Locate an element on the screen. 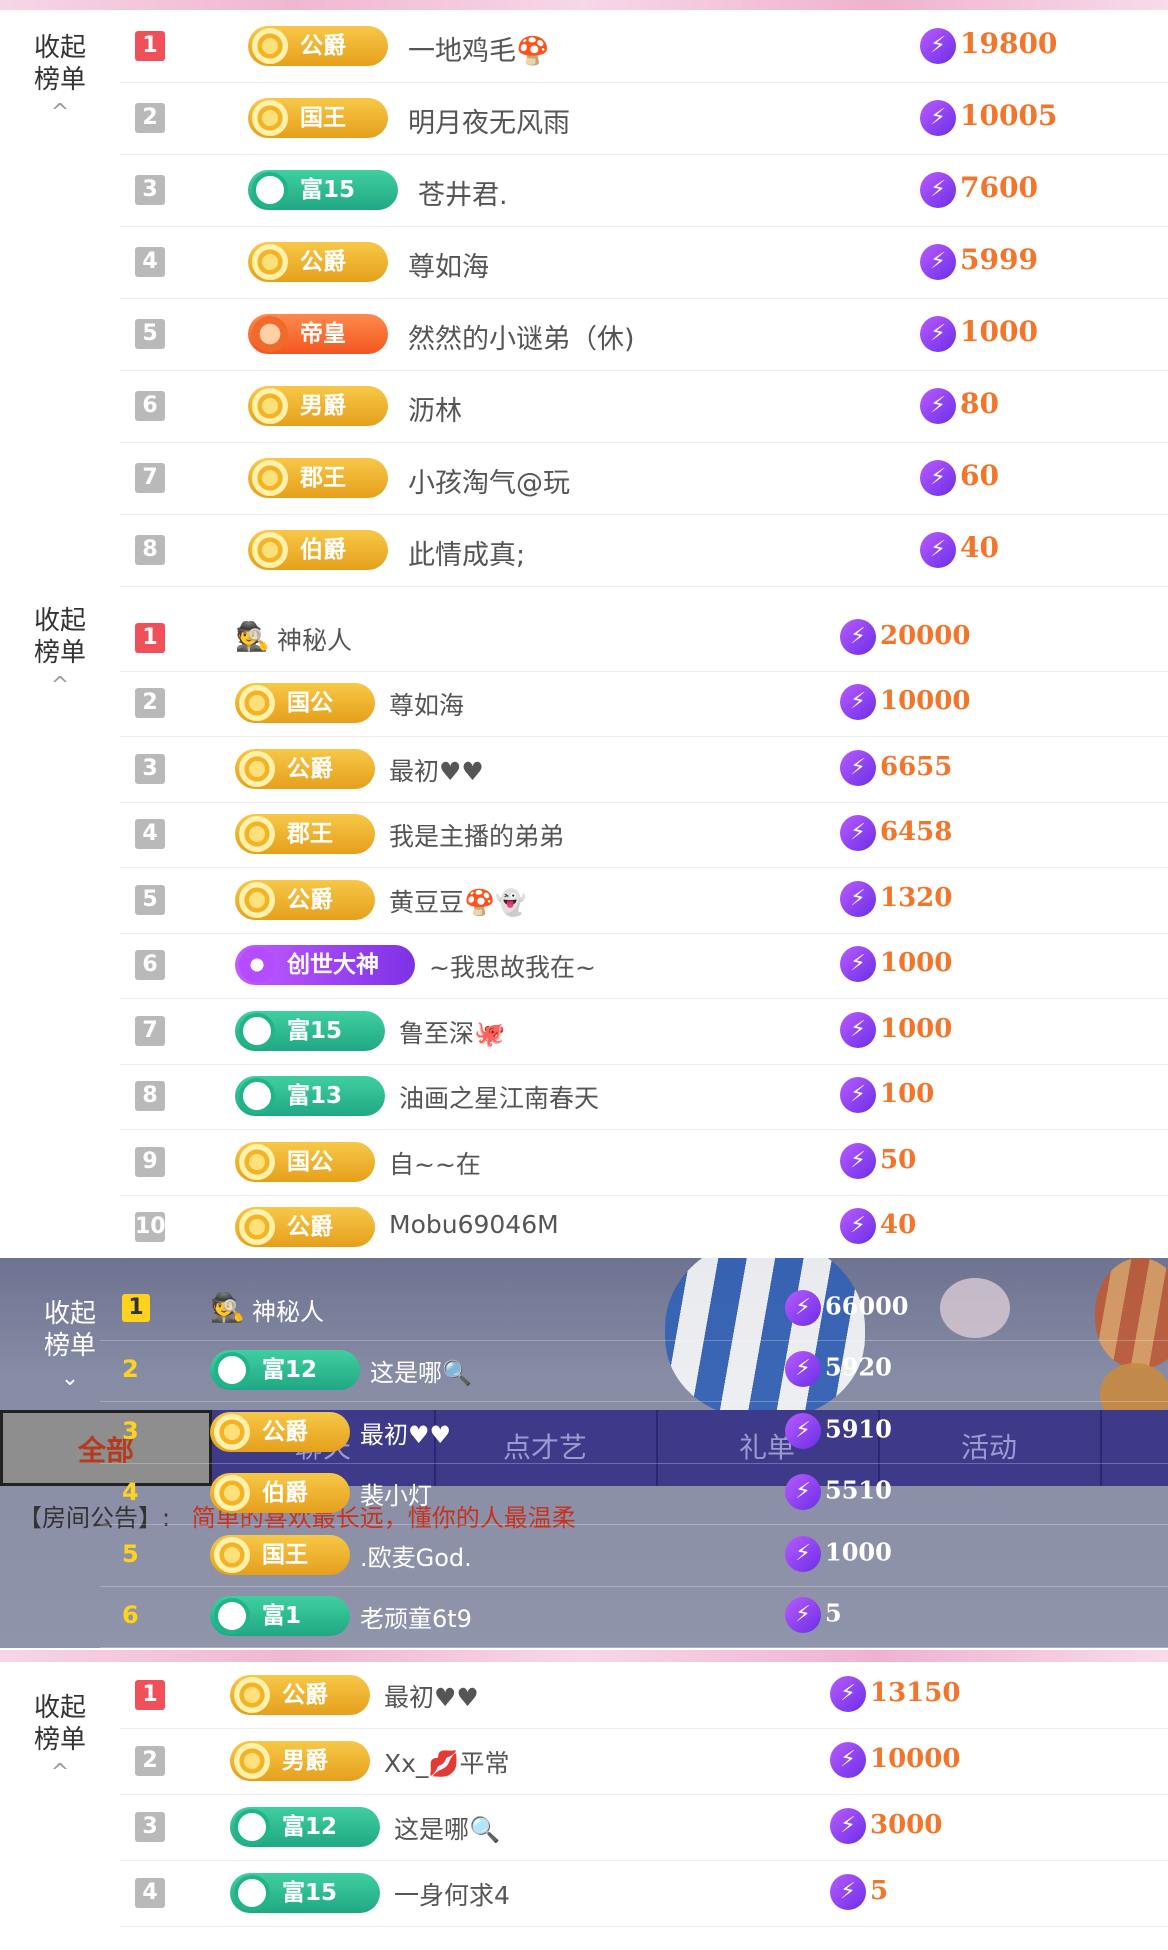 Image resolution: width=1168 pixels, height=1950 pixels. user-name: 沥林 is located at coordinates (435, 408).